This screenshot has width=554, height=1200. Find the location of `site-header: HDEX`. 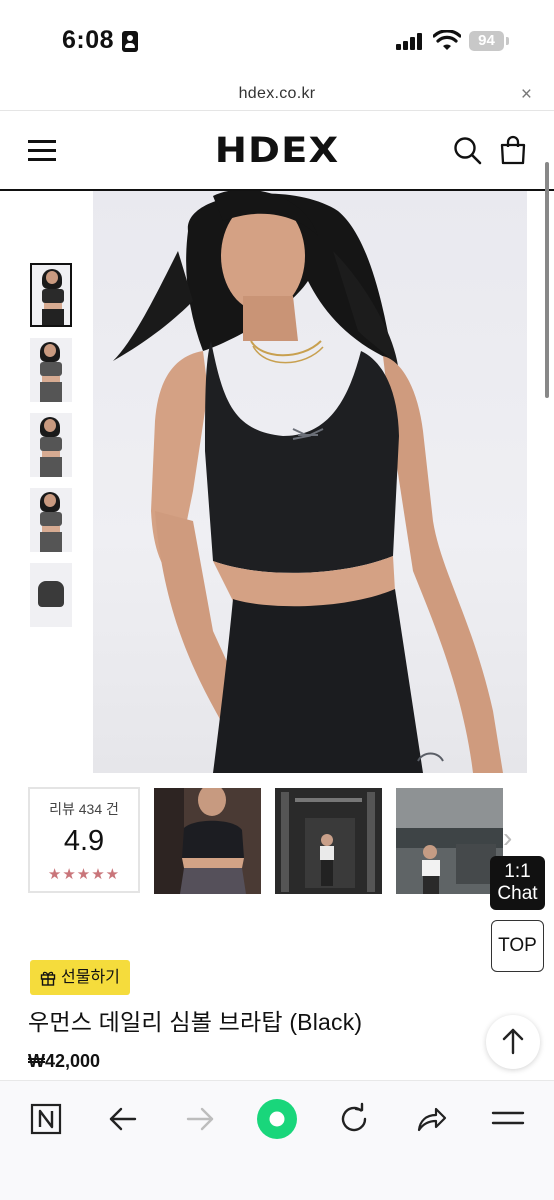

site-header: HDEX is located at coordinates (277, 150).